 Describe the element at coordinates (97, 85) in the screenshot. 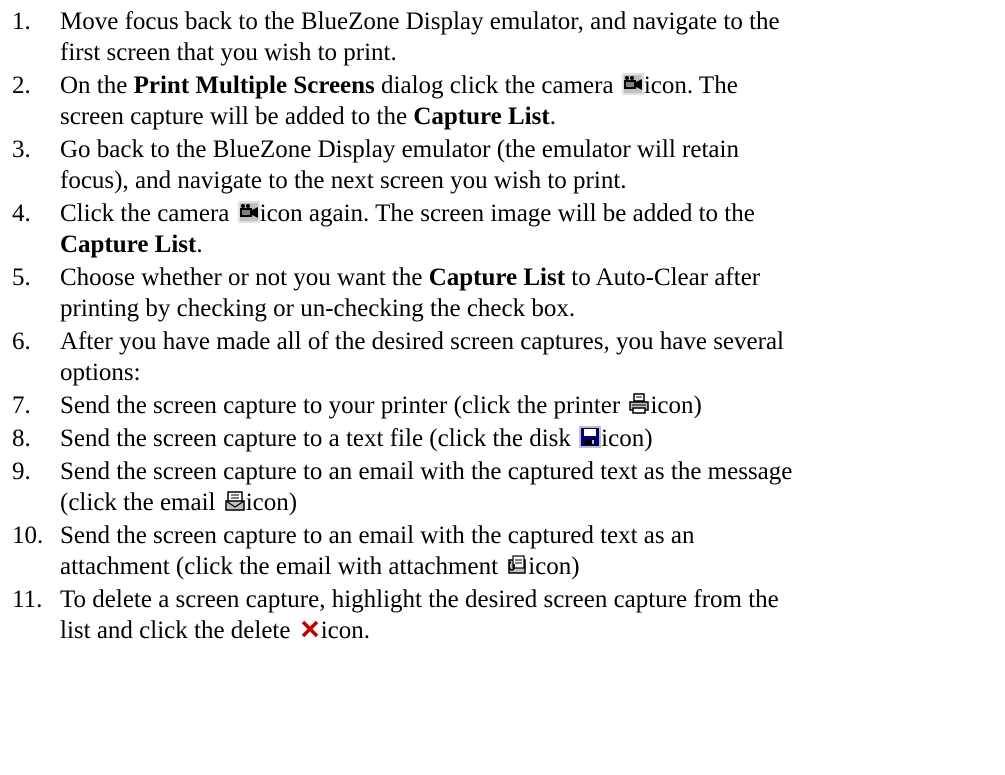

I see `step-text: On the` at that location.